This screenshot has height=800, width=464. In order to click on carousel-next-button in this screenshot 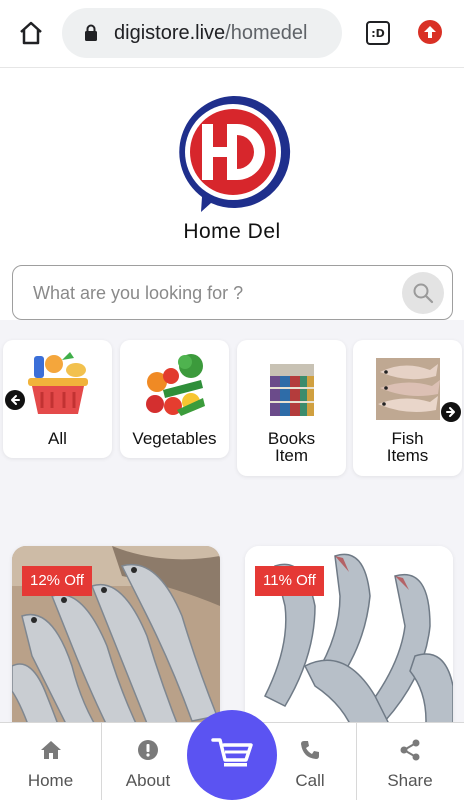, I will do `click(451, 412)`.